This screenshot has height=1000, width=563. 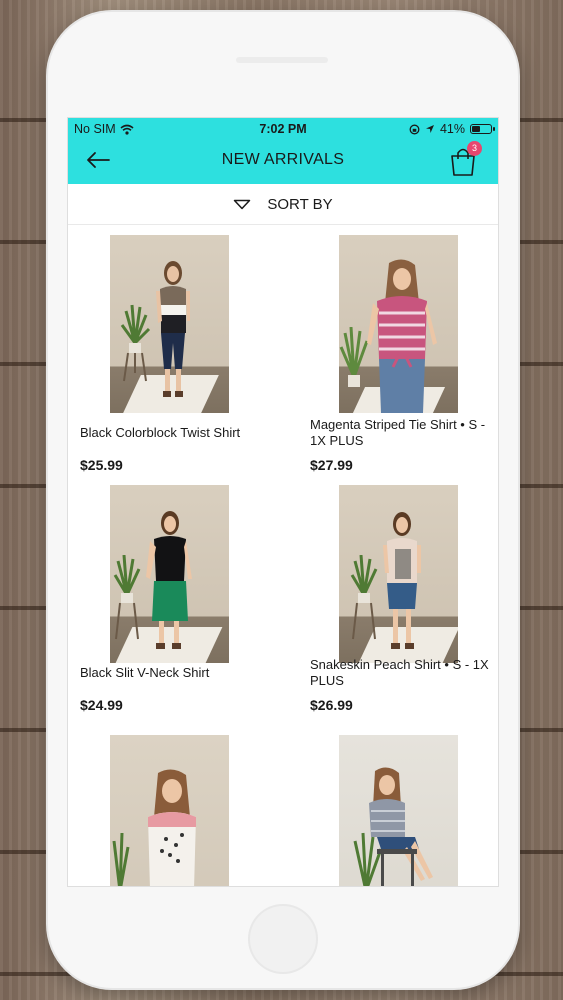 I want to click on sort-by-button: SORT BY, so click(x=283, y=204).